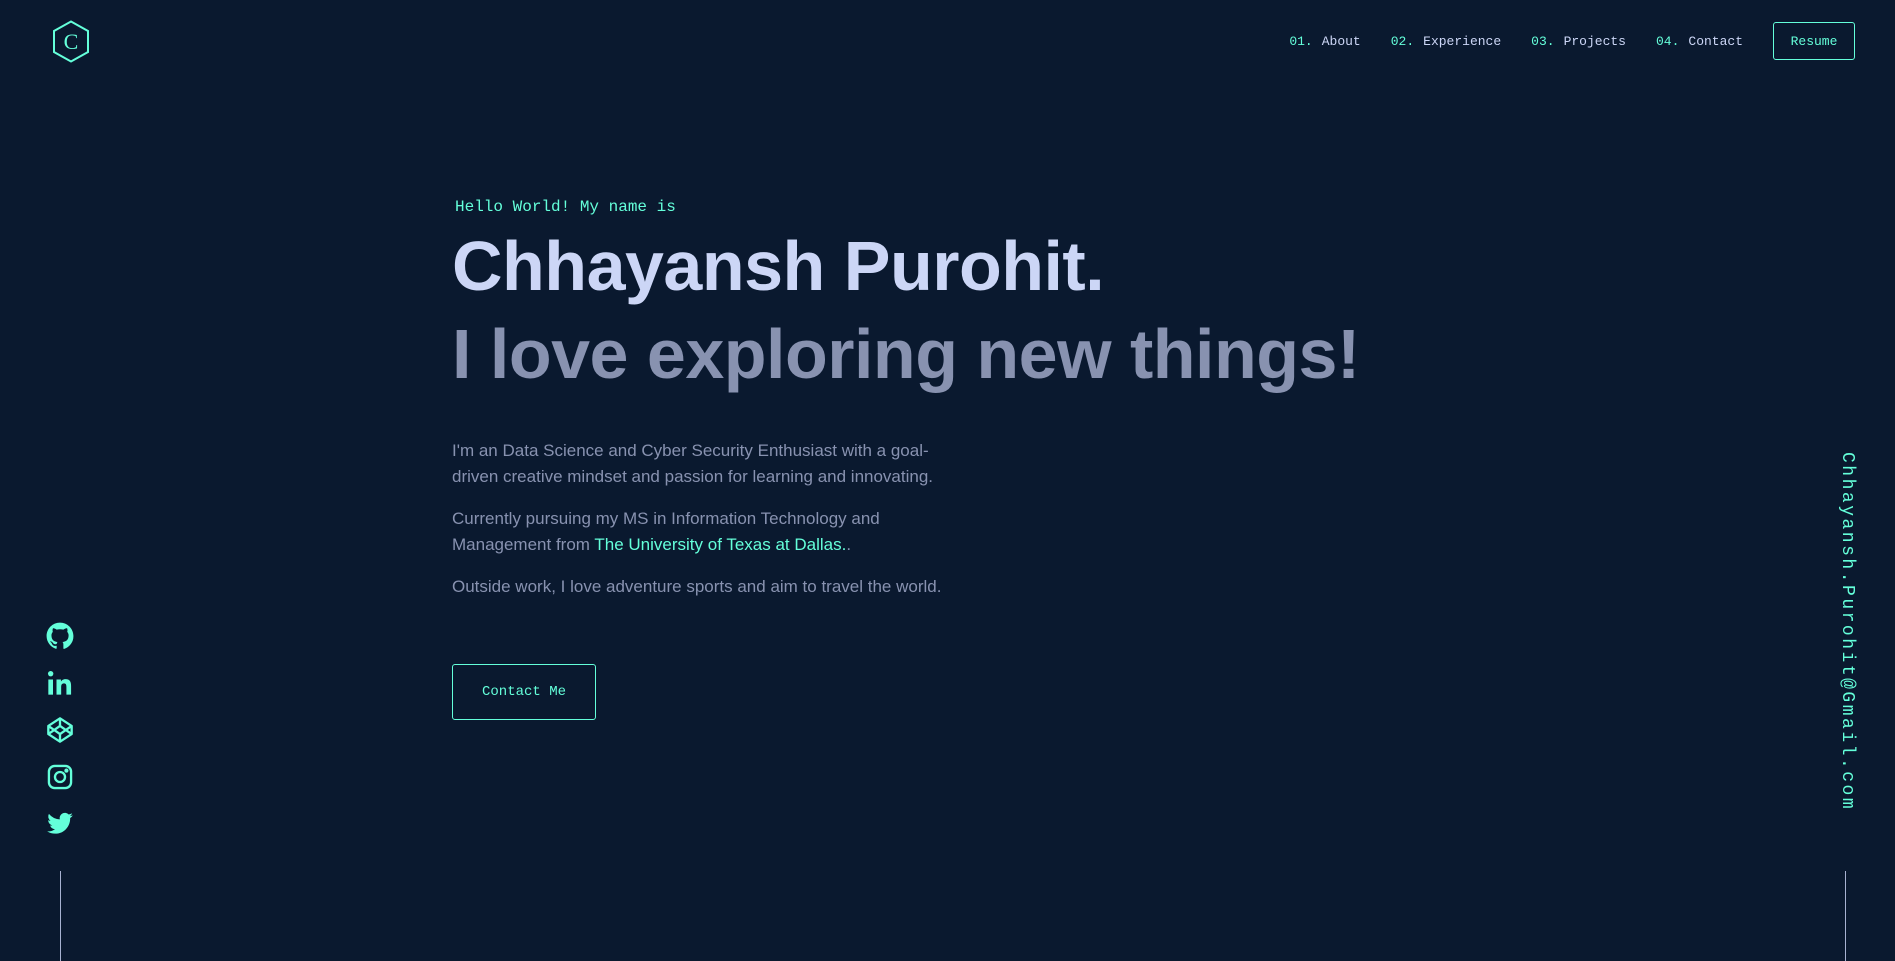 This screenshot has height=961, width=1895. I want to click on nav-number: 01., so click(1301, 41).